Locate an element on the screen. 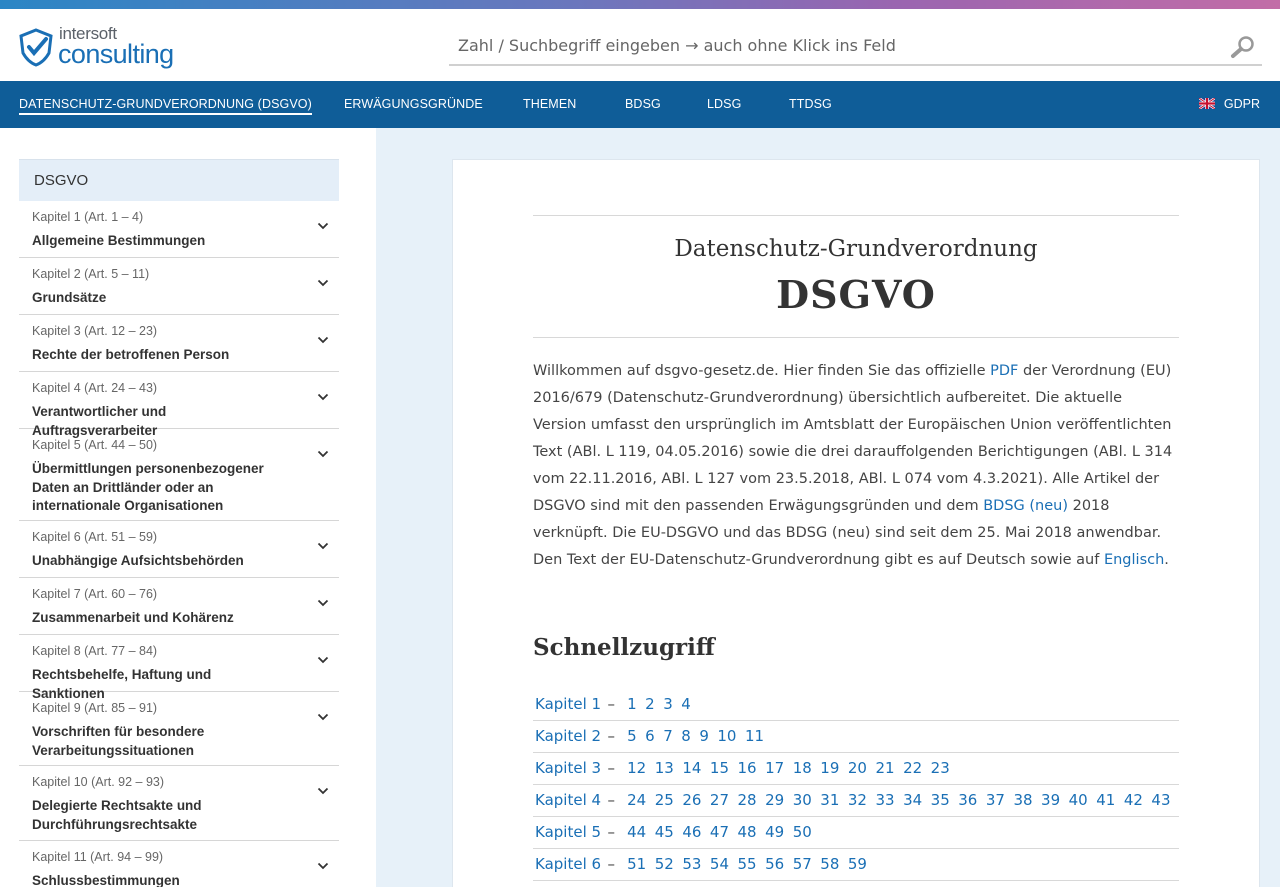 This screenshot has height=887, width=1280. article-link: 3 is located at coordinates (668, 704).